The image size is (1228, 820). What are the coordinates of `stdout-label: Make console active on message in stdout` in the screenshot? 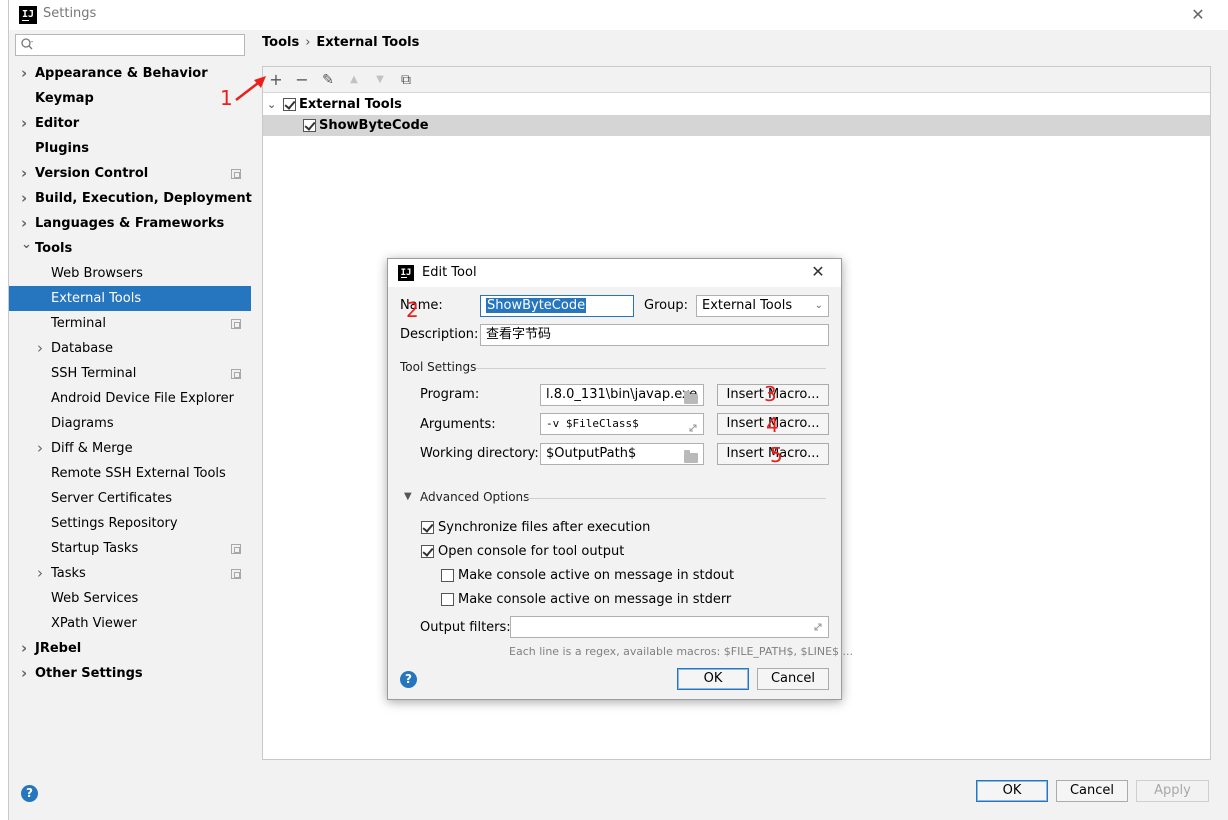 It's located at (596, 575).